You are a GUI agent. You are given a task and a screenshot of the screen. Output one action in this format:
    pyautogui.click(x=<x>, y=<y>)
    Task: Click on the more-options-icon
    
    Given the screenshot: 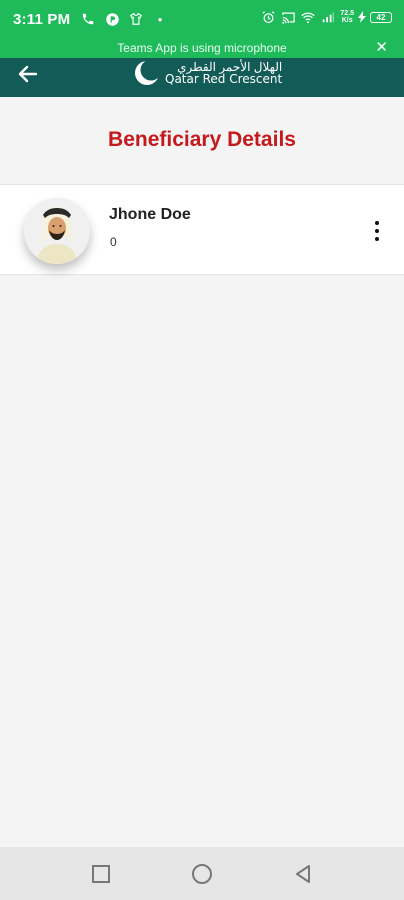 What is the action you would take?
    pyautogui.click(x=377, y=231)
    